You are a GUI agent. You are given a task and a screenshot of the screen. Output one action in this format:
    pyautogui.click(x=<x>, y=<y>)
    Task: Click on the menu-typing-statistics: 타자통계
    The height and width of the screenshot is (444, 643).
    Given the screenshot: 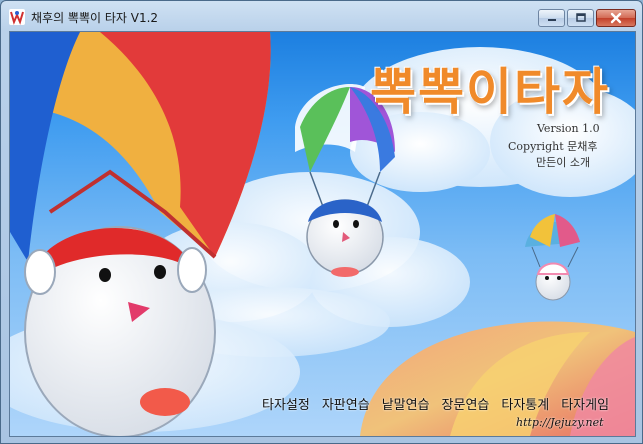 What is the action you would take?
    pyautogui.click(x=525, y=403)
    